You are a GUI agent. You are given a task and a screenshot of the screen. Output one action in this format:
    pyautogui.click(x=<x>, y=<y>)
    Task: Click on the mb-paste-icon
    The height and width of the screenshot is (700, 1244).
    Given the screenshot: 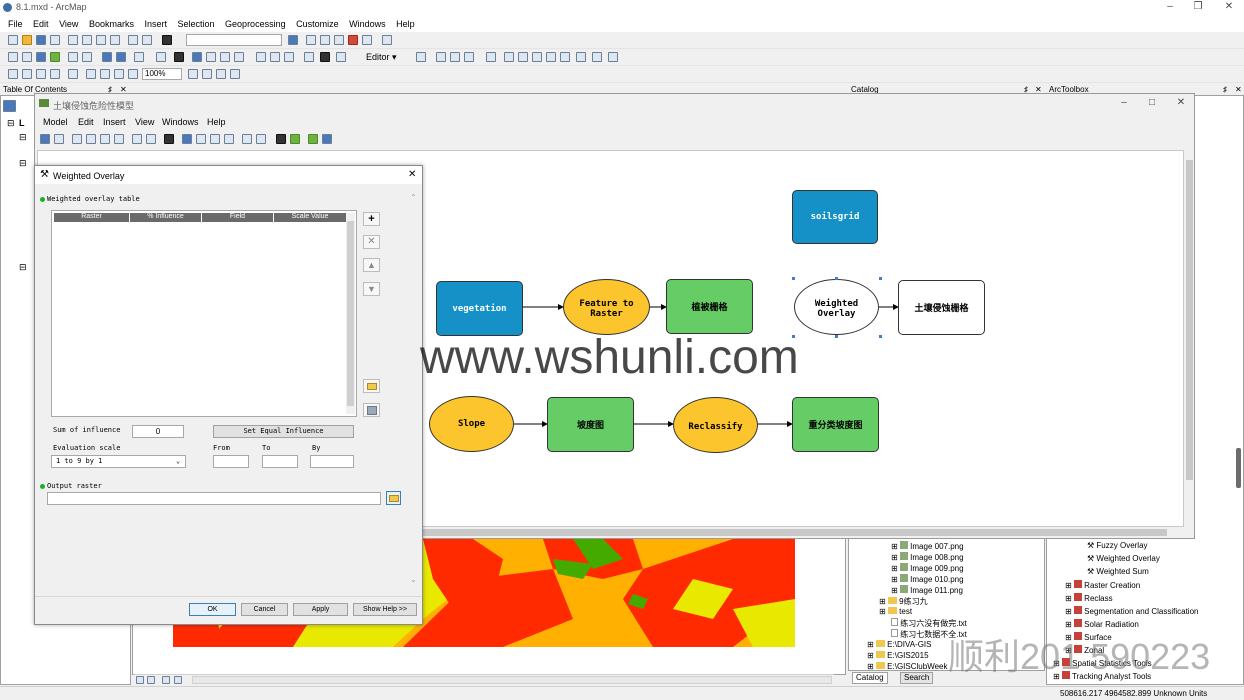 What is the action you would take?
    pyautogui.click(x=105, y=139)
    